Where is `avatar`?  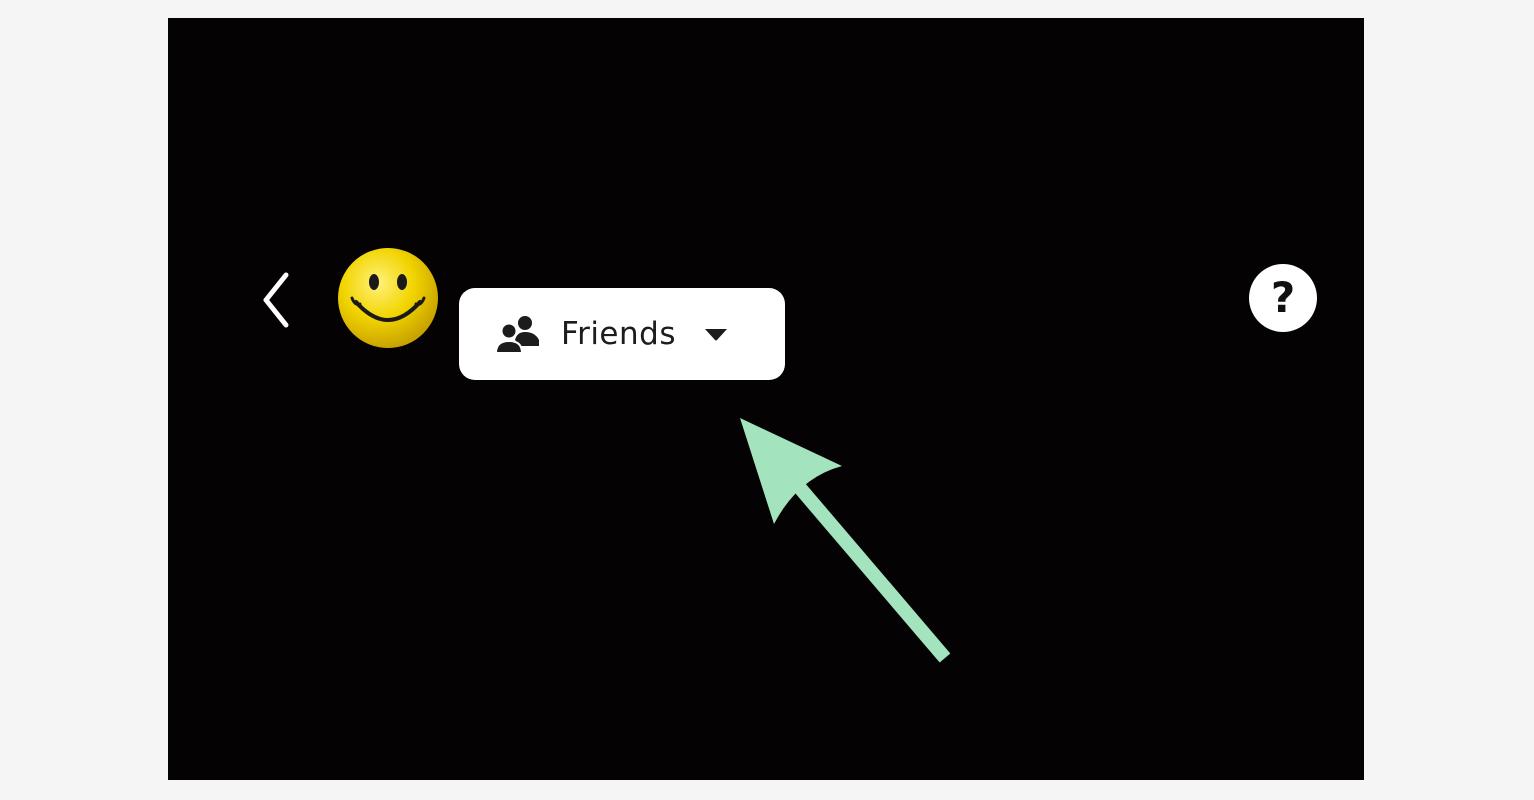 avatar is located at coordinates (388, 298).